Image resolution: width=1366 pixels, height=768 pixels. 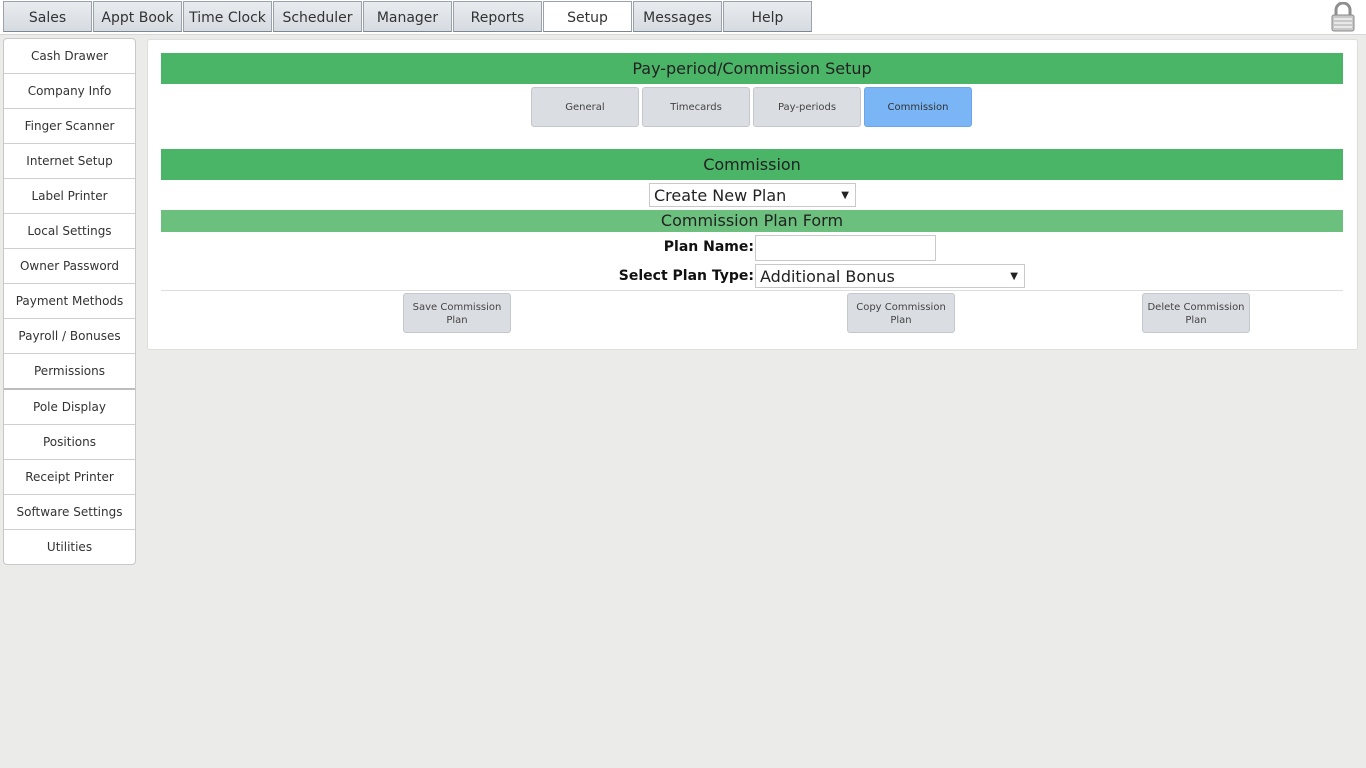 What do you see at coordinates (69, 336) in the screenshot?
I see `sidebar-item-payroll-bonuses: Payroll / Bonuses` at bounding box center [69, 336].